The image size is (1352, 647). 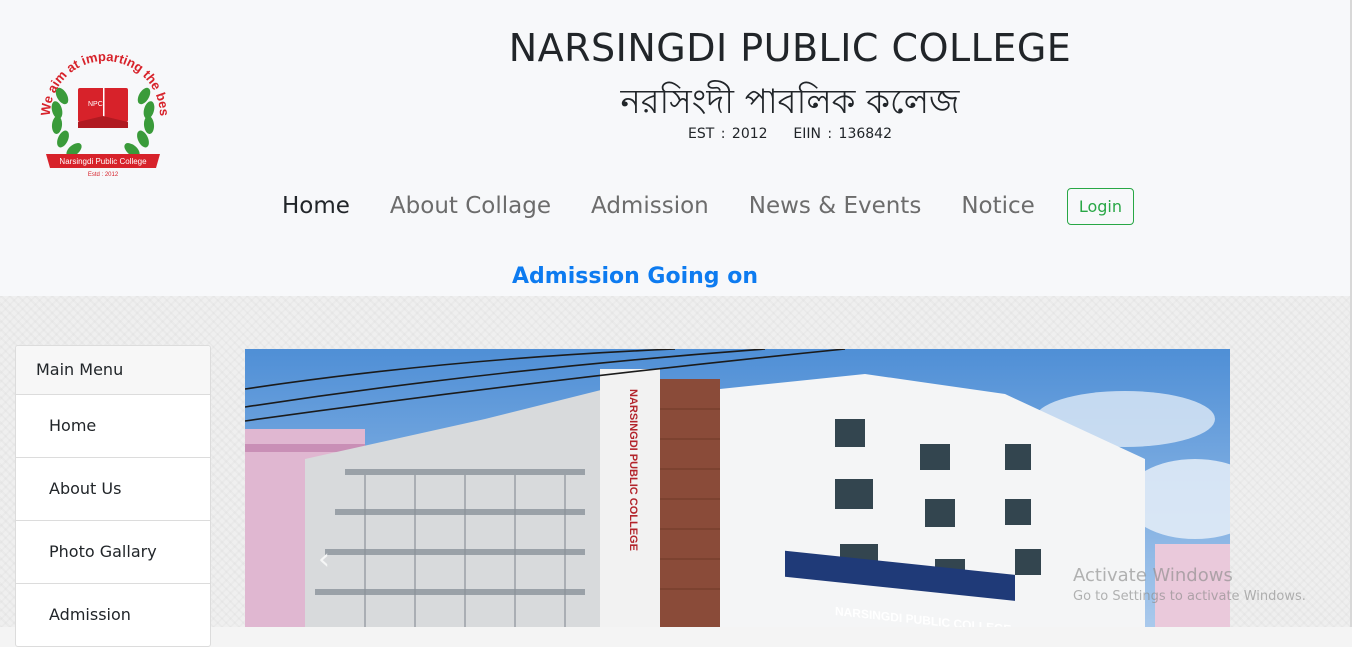 What do you see at coordinates (470, 206) in the screenshot?
I see `nav-about-collage: About Collage` at bounding box center [470, 206].